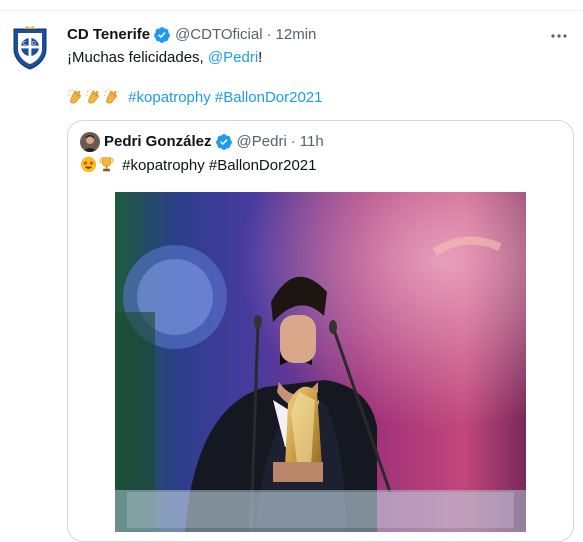  Describe the element at coordinates (218, 35) in the screenshot. I see `author-handle: @CDTOficial` at that location.